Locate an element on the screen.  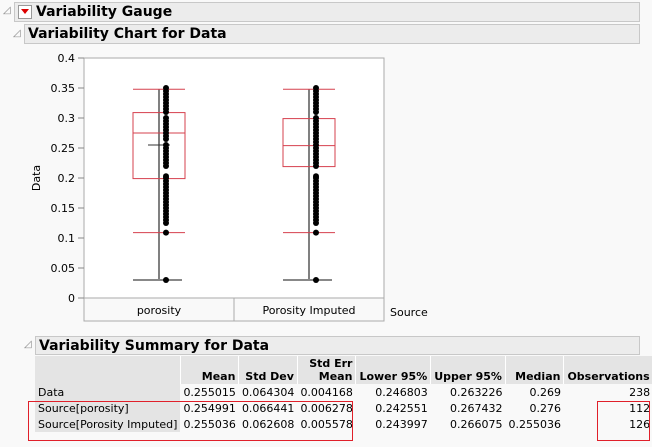
table-cell: 0.242551 is located at coordinates (401, 408).